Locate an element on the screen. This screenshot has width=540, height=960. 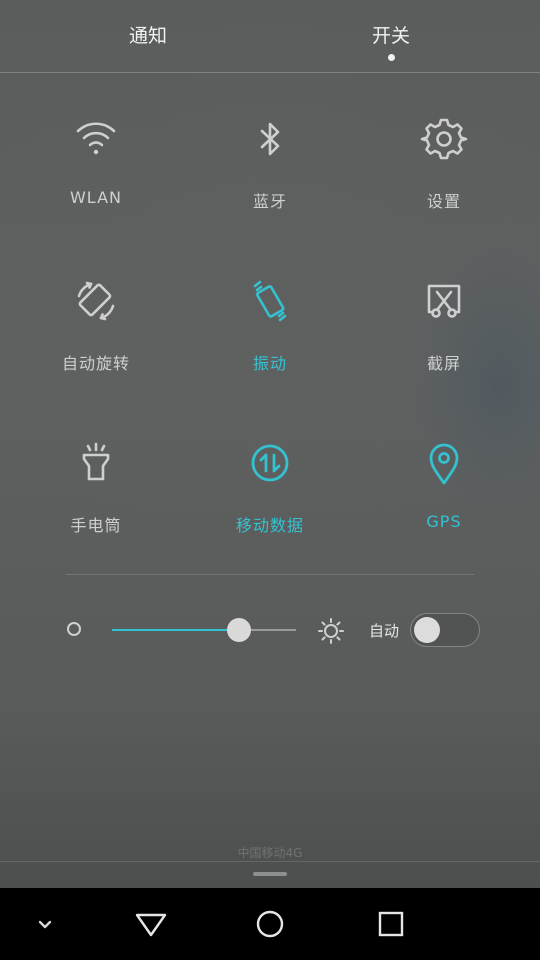
toggle-screenshot: 截屏 is located at coordinates (444, 341).